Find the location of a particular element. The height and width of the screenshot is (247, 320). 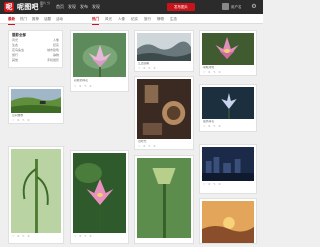

sidebar-item: 手机摄影 is located at coordinates (53, 60).